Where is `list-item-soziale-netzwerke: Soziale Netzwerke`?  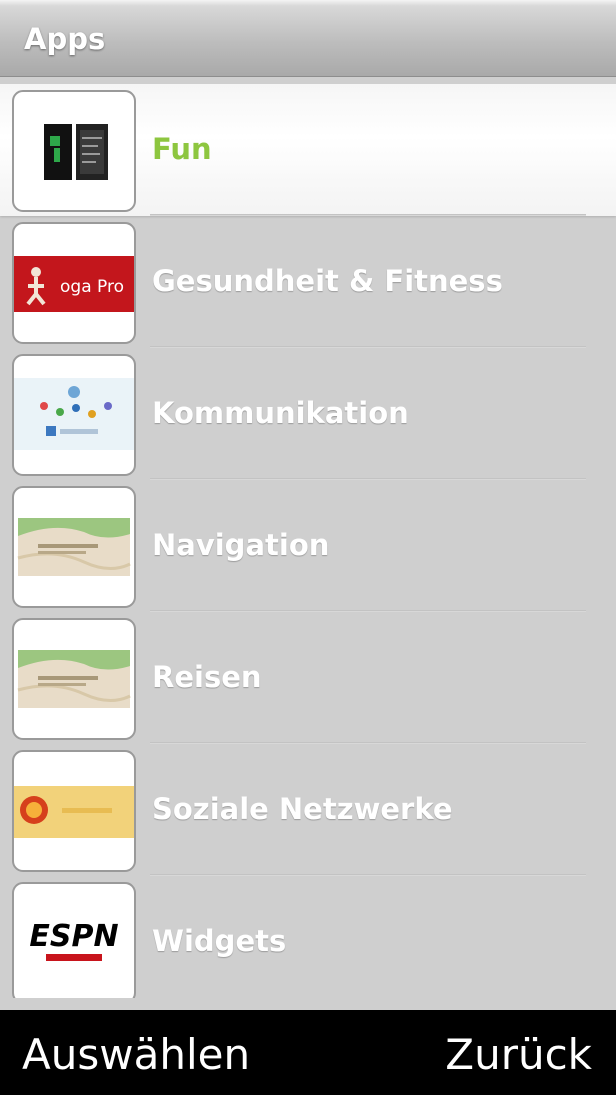 list-item-soziale-netzwerke: Soziale Netzwerke is located at coordinates (308, 810).